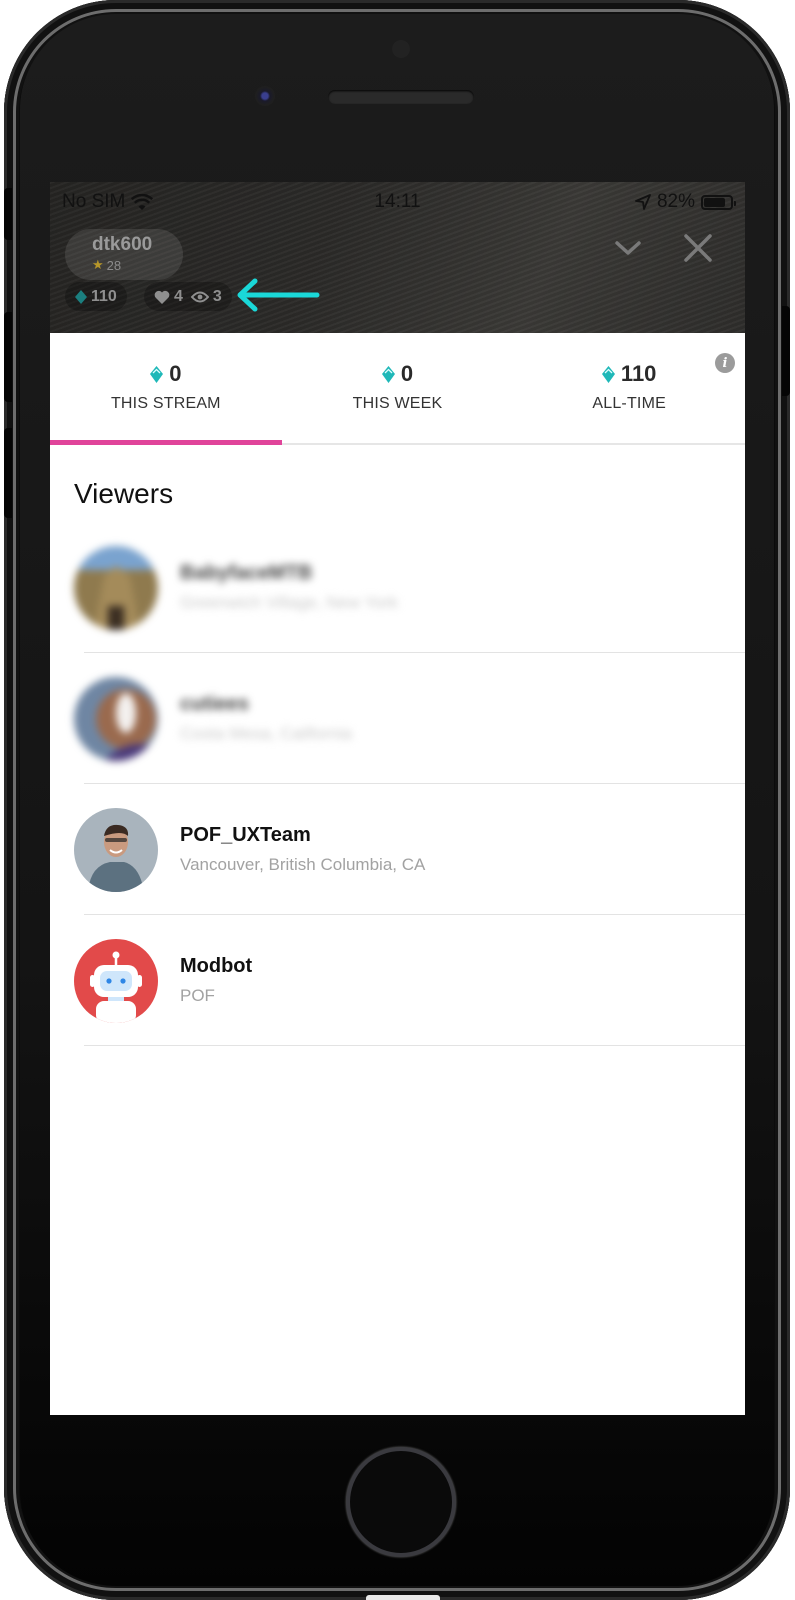  Describe the element at coordinates (629, 388) in the screenshot. I see `tab-all-time: 110 ALL-TIME` at that location.